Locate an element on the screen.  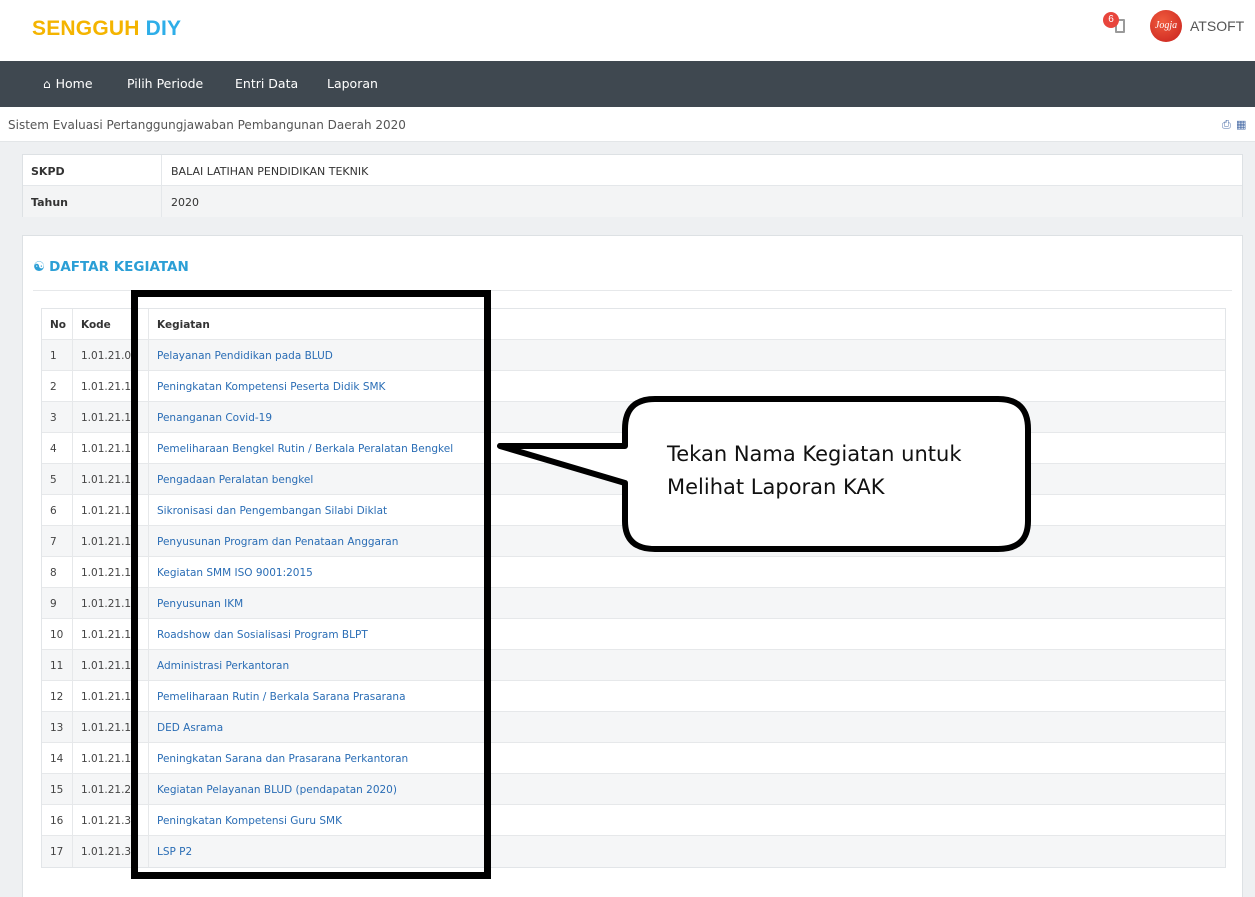
kegiatan-link: Peningkatan Kompetensi Guru SMK is located at coordinates (249, 821).